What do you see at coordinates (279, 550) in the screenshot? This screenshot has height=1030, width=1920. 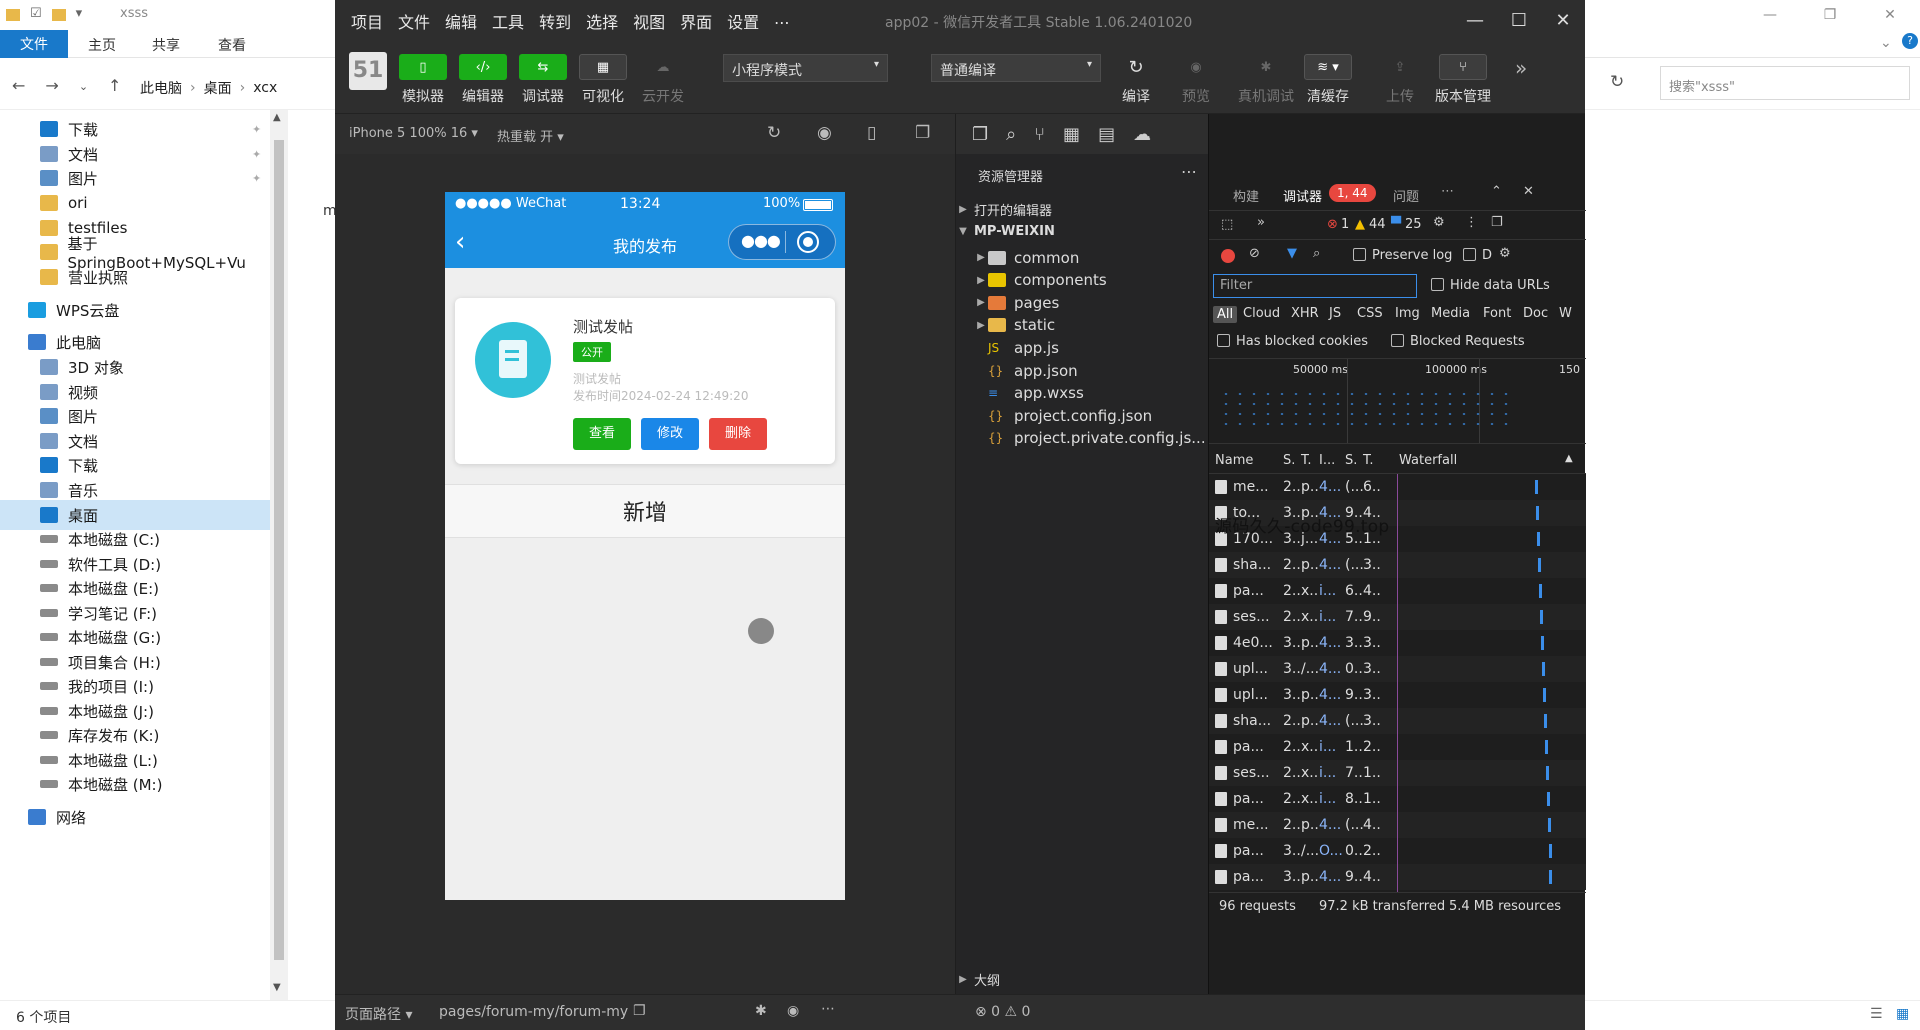 I see `scrollbar-thumb` at bounding box center [279, 550].